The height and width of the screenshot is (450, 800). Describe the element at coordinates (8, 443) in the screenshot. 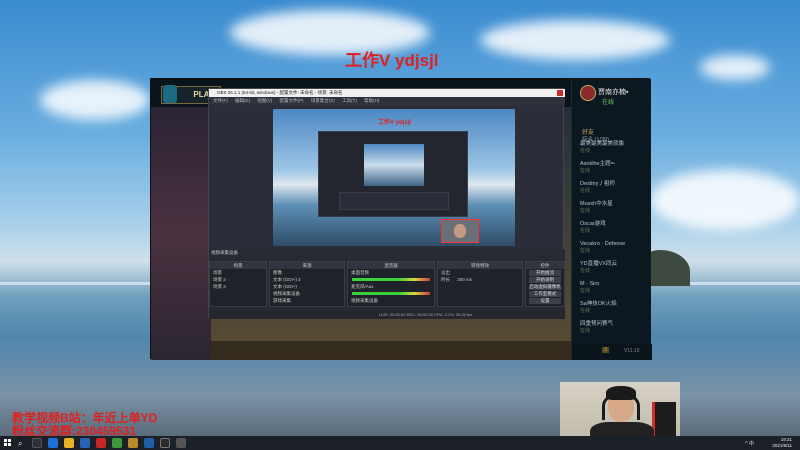

I see `windows-start-icon` at that location.